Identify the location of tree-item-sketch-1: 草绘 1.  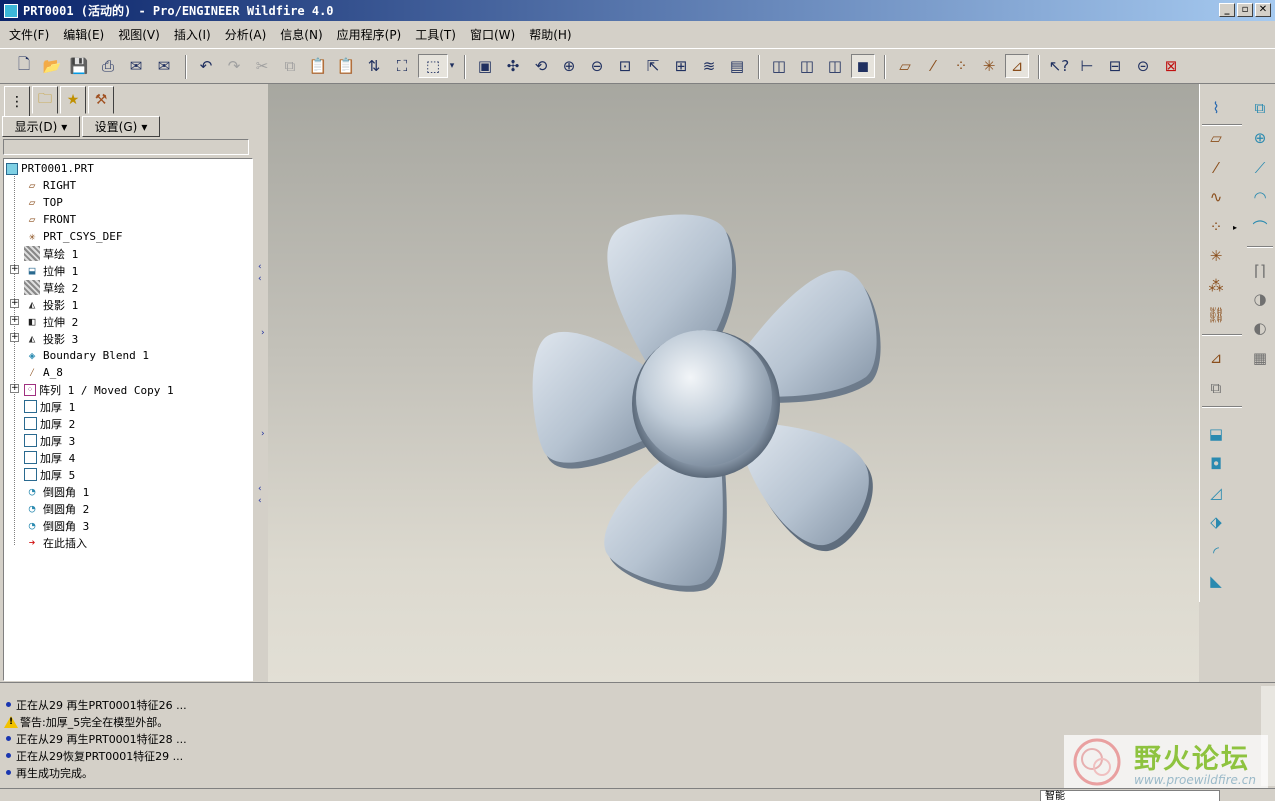
(51, 253).